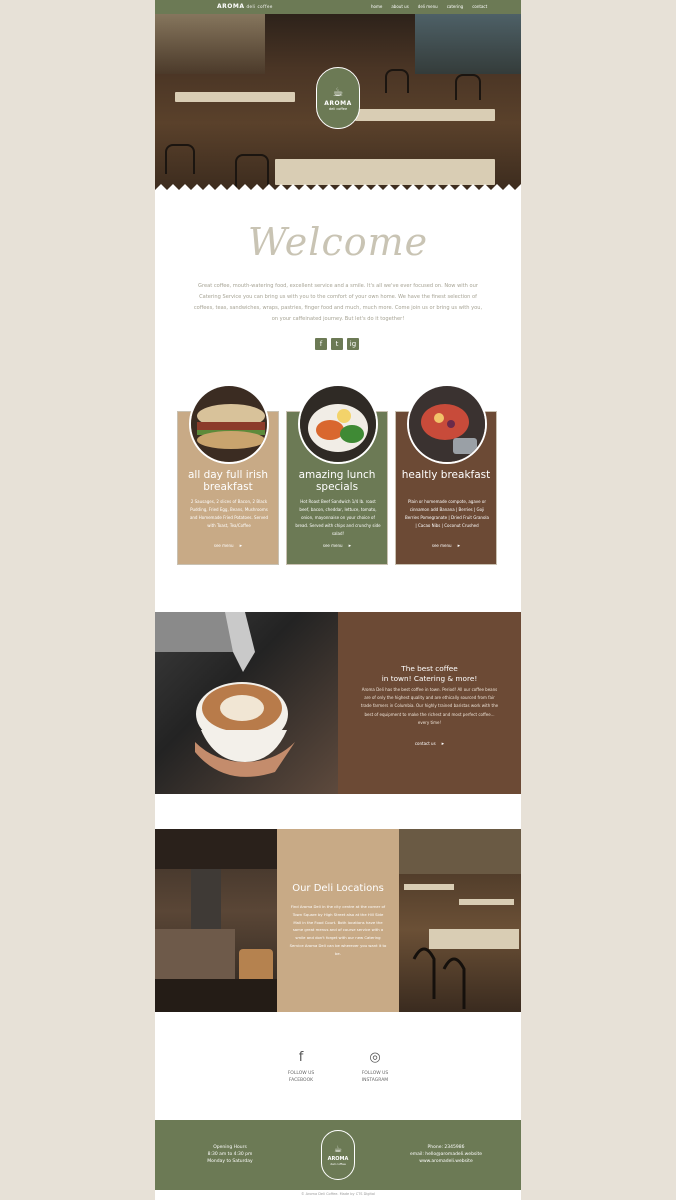 This screenshot has height=1200, width=676. I want to click on healthy-illustration, so click(447, 424).